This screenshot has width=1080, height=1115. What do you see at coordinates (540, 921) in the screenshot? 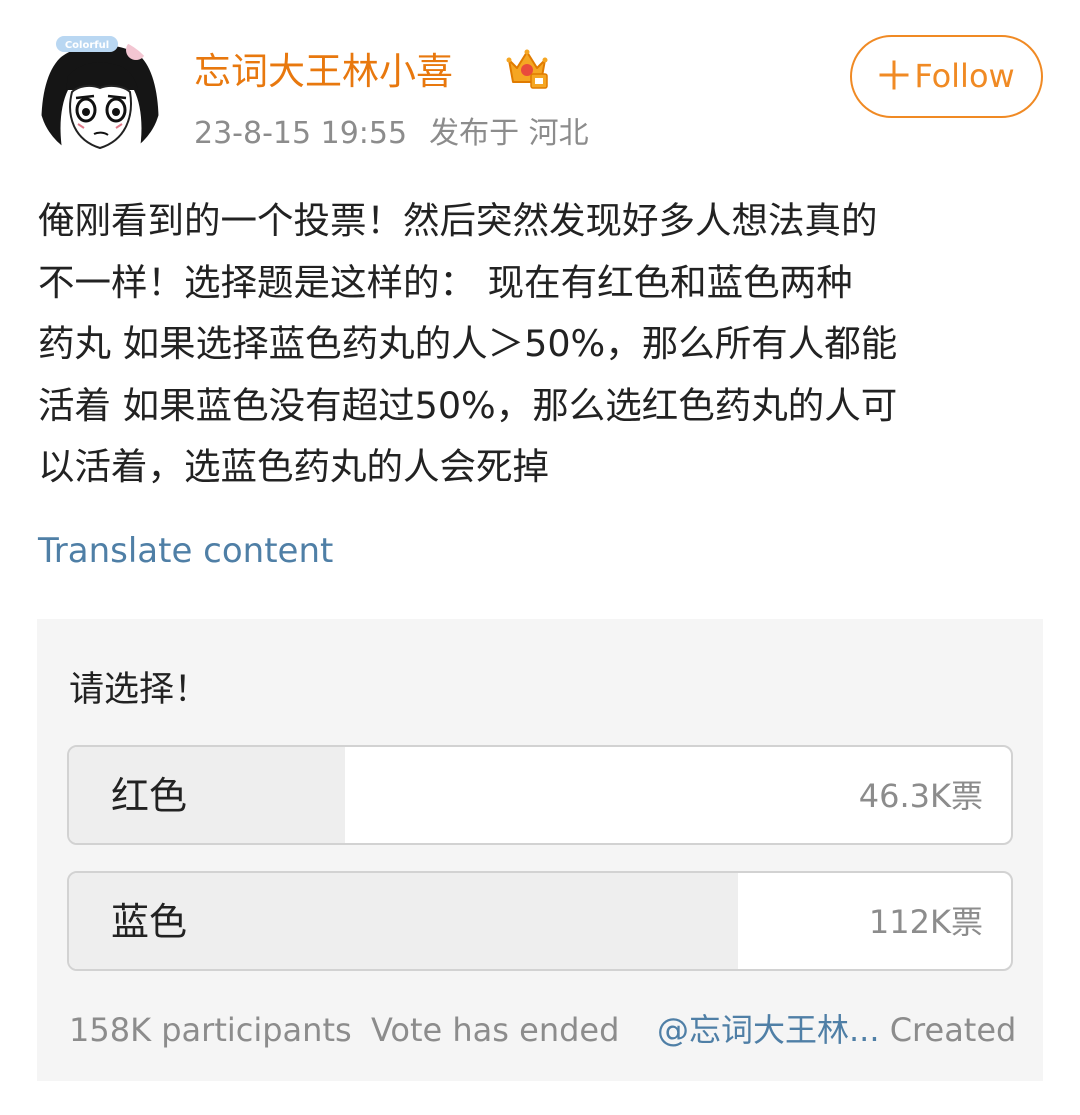
I see `poll-option-blue: 蓝色 112K票` at bounding box center [540, 921].